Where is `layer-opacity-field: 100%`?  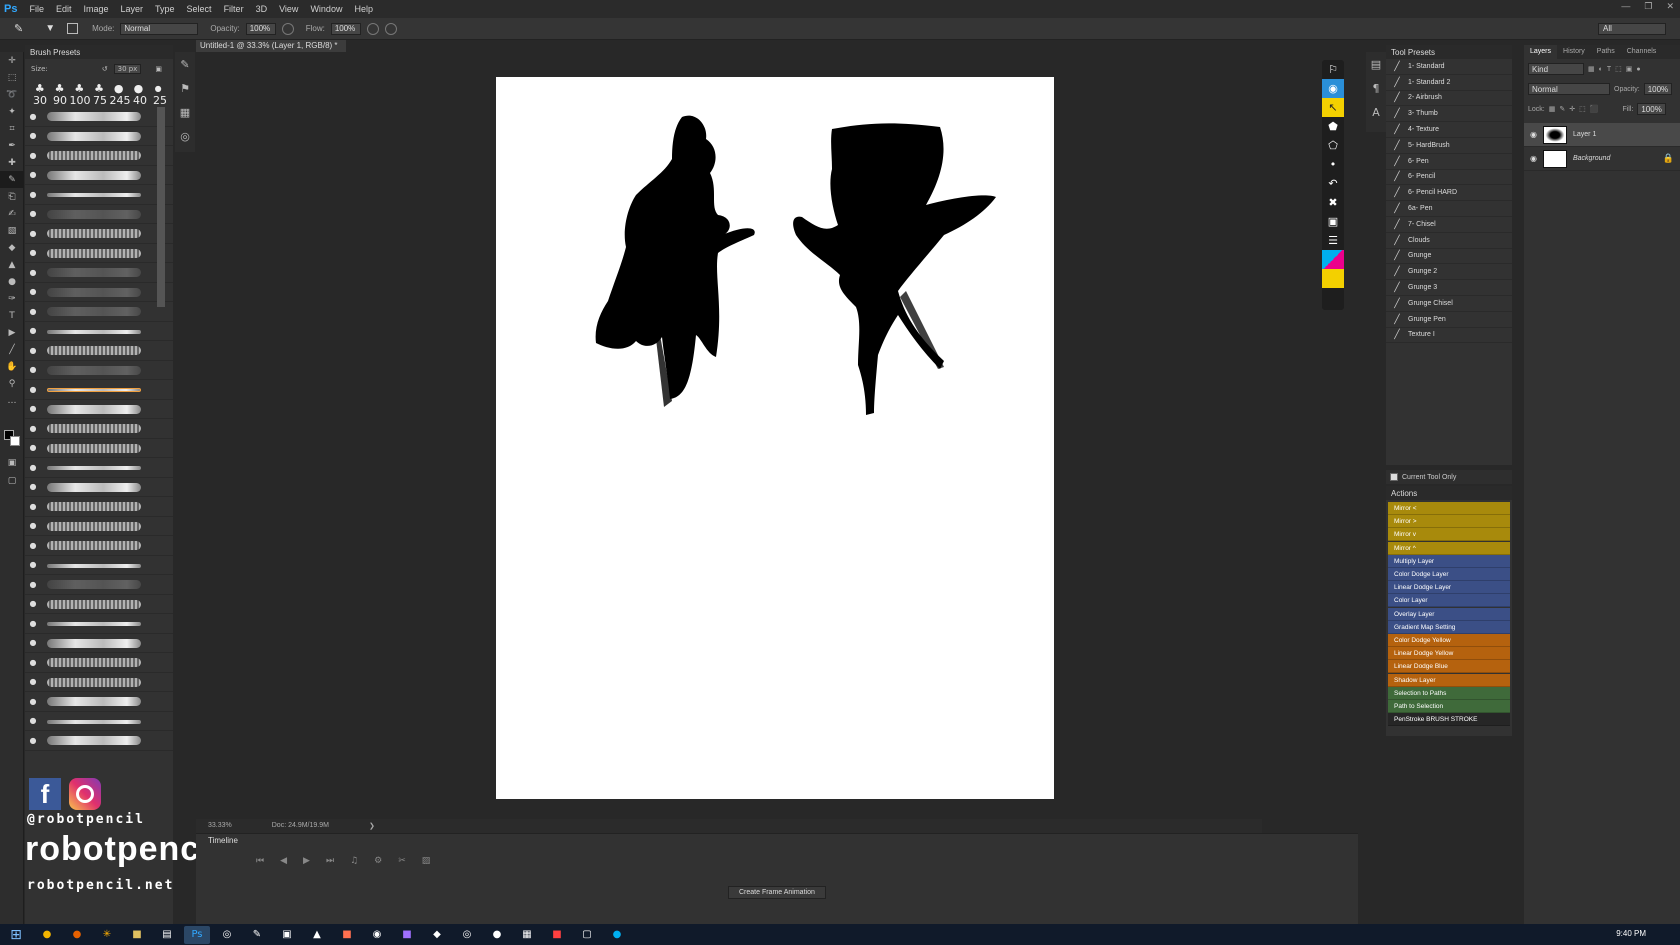 layer-opacity-field: 100% is located at coordinates (1658, 89).